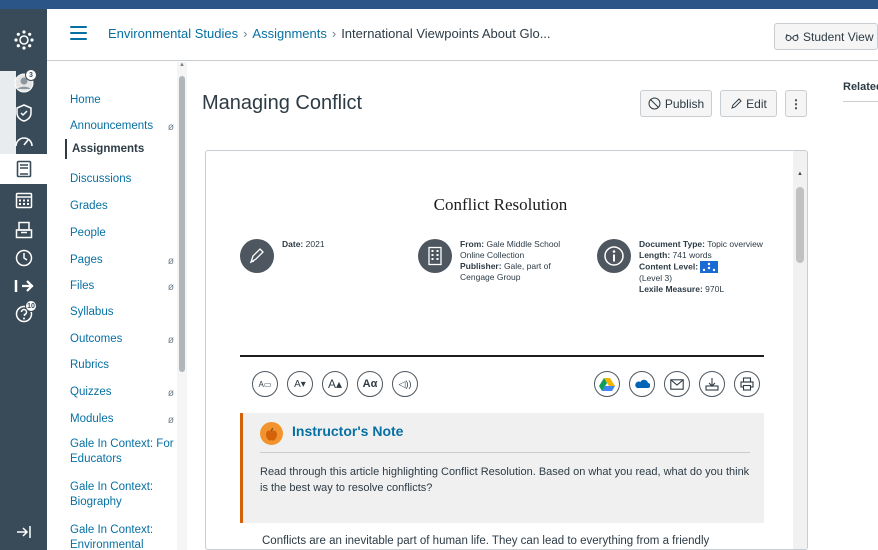  Describe the element at coordinates (23, 532) in the screenshot. I see `collapse-icon` at that location.